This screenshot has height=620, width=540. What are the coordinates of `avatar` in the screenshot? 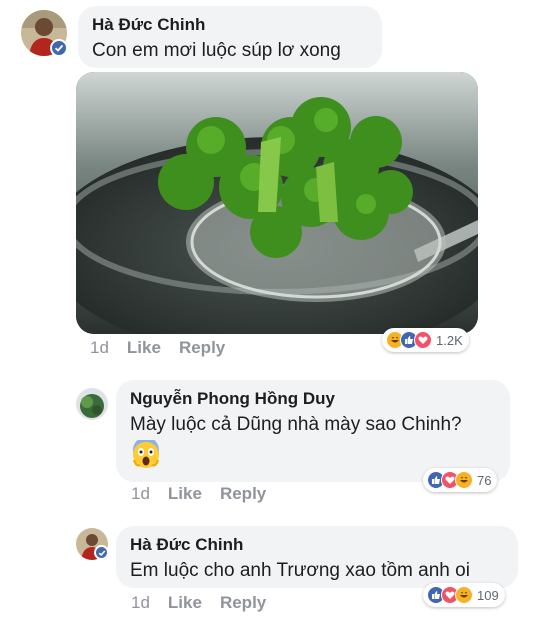 It's located at (92, 404).